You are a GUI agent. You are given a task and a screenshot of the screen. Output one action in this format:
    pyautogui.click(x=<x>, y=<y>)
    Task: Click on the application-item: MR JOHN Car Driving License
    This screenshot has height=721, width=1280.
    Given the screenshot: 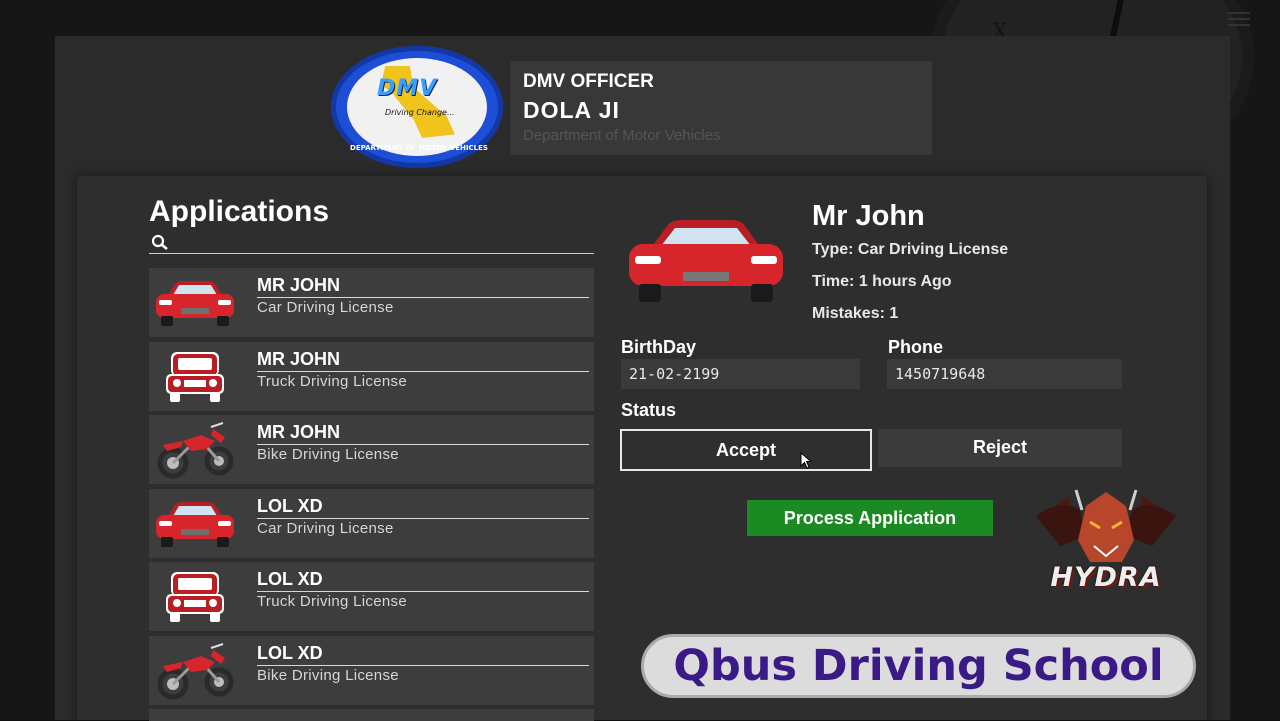 What is the action you would take?
    pyautogui.click(x=371, y=302)
    